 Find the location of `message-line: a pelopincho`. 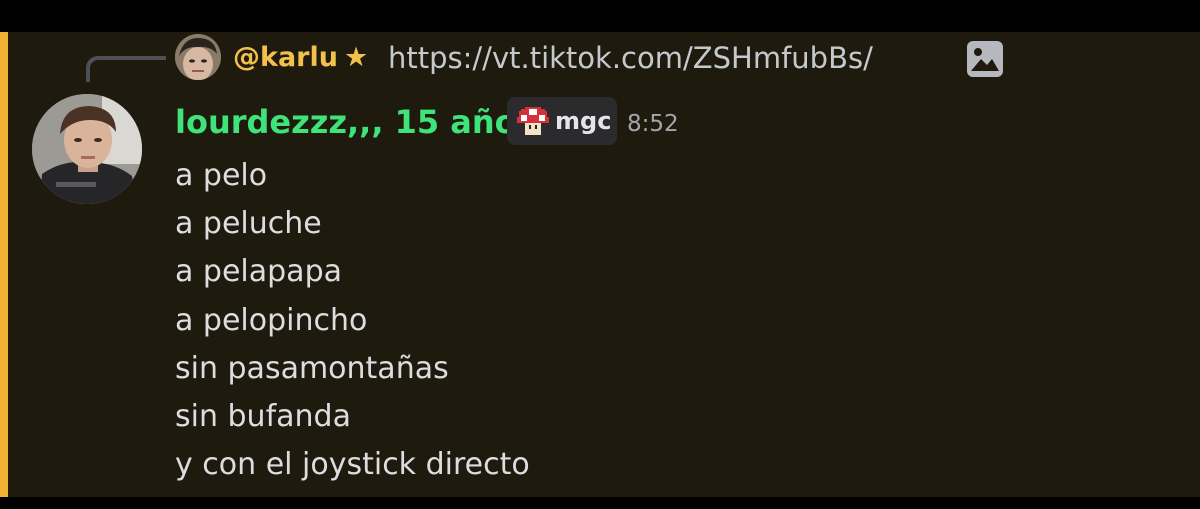

message-line: a pelopincho is located at coordinates (271, 320).